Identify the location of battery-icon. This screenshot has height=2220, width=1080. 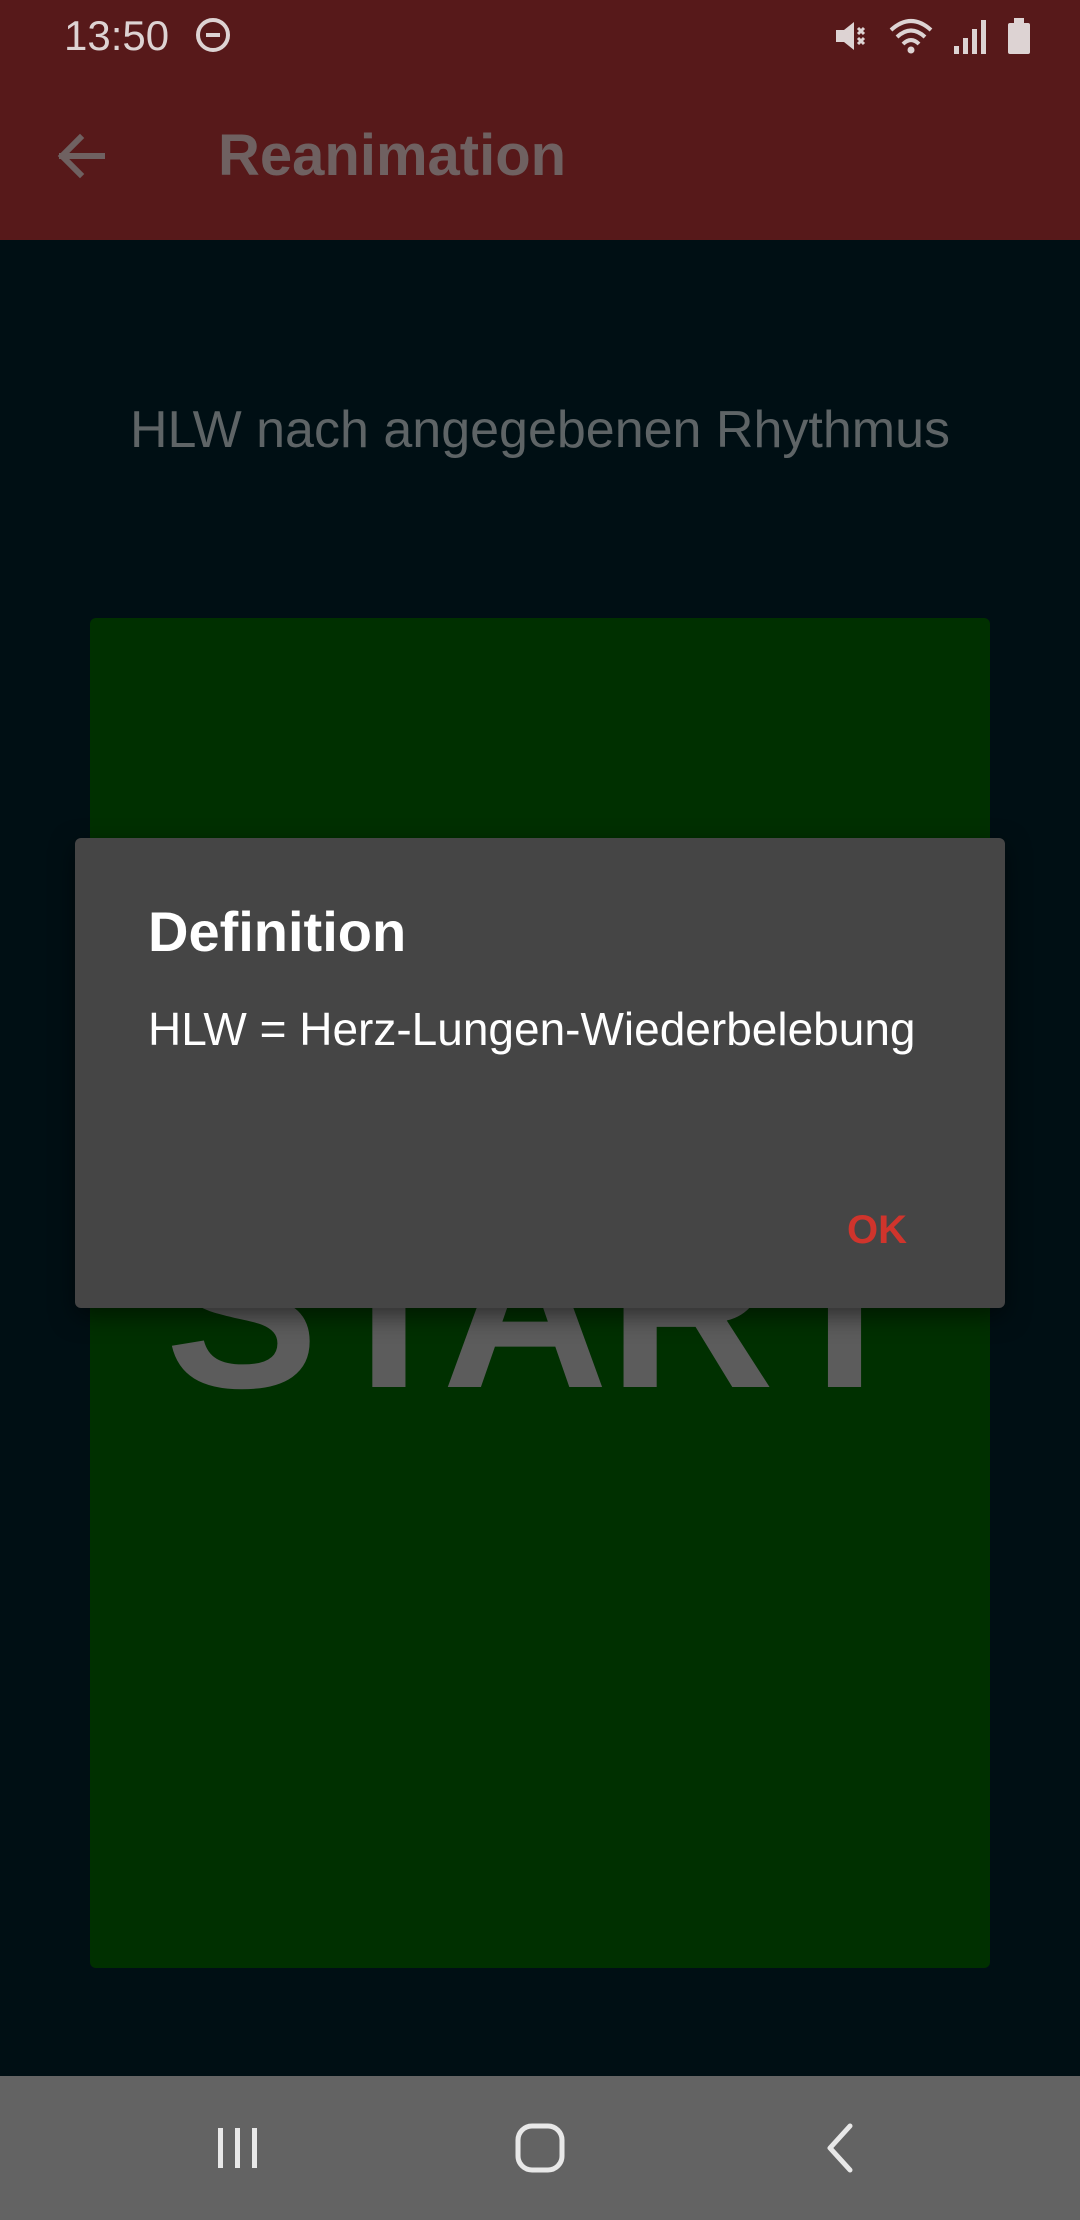
(1019, 36).